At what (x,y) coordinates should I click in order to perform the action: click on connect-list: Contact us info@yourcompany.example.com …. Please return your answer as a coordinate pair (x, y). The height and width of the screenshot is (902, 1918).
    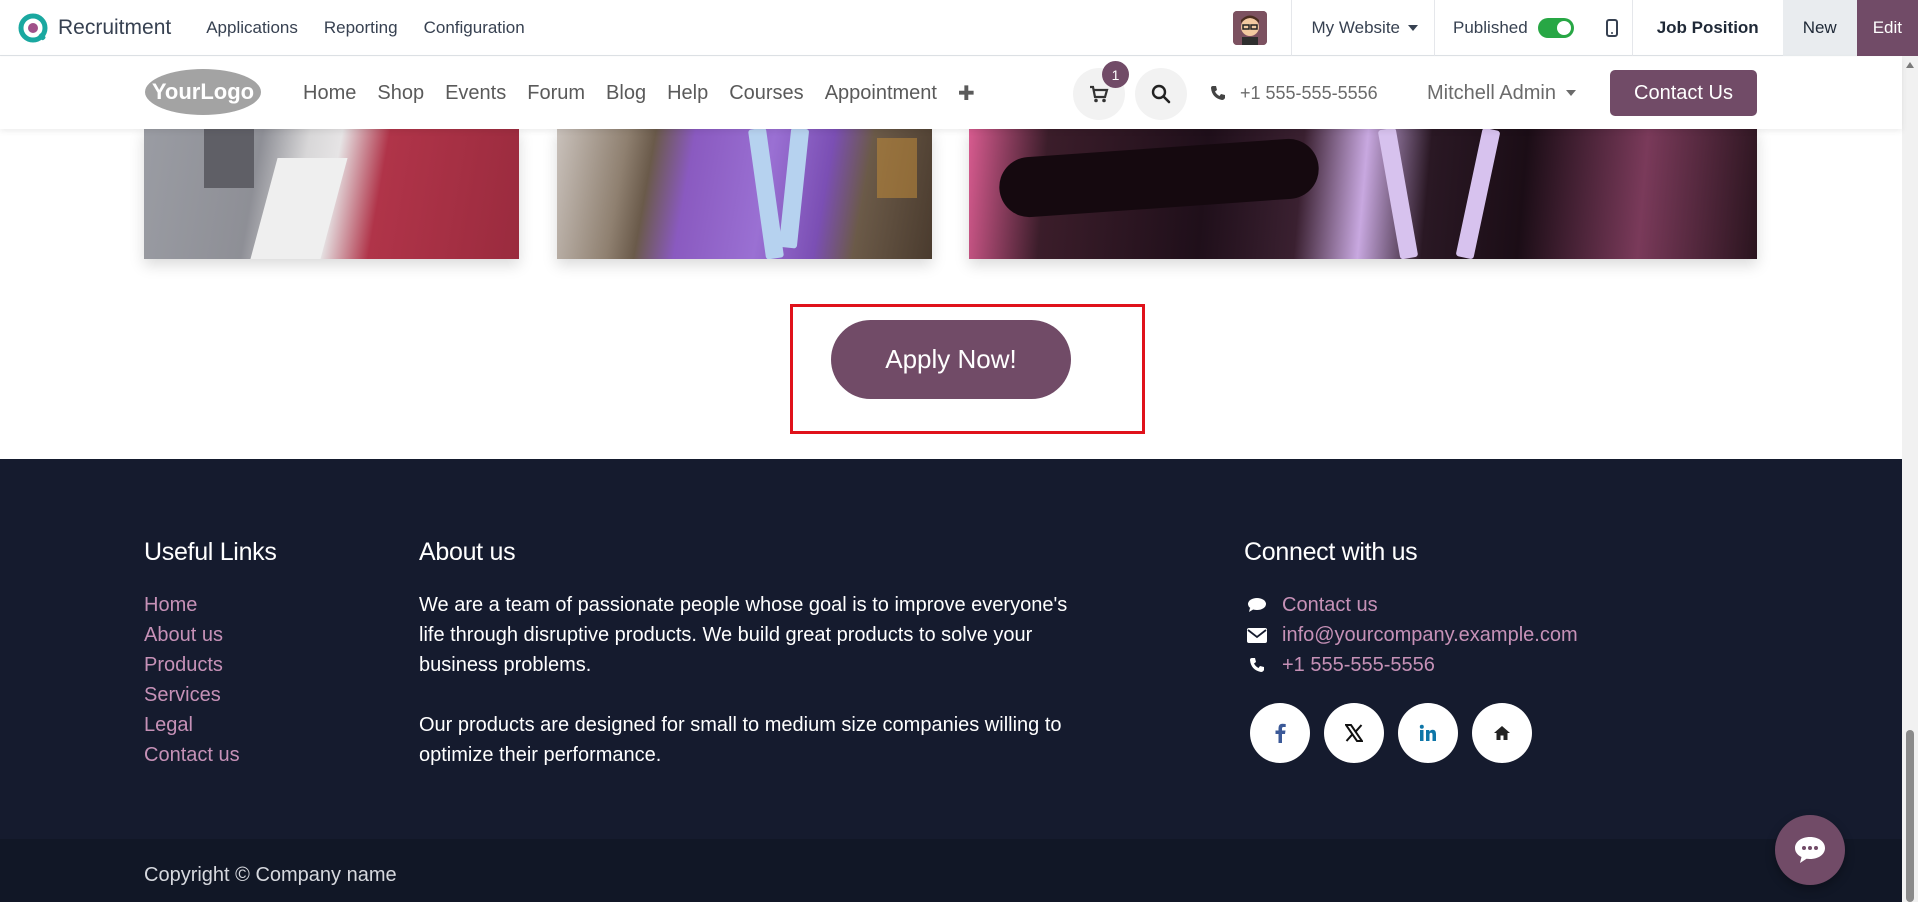
    Looking at the image, I should click on (1412, 635).